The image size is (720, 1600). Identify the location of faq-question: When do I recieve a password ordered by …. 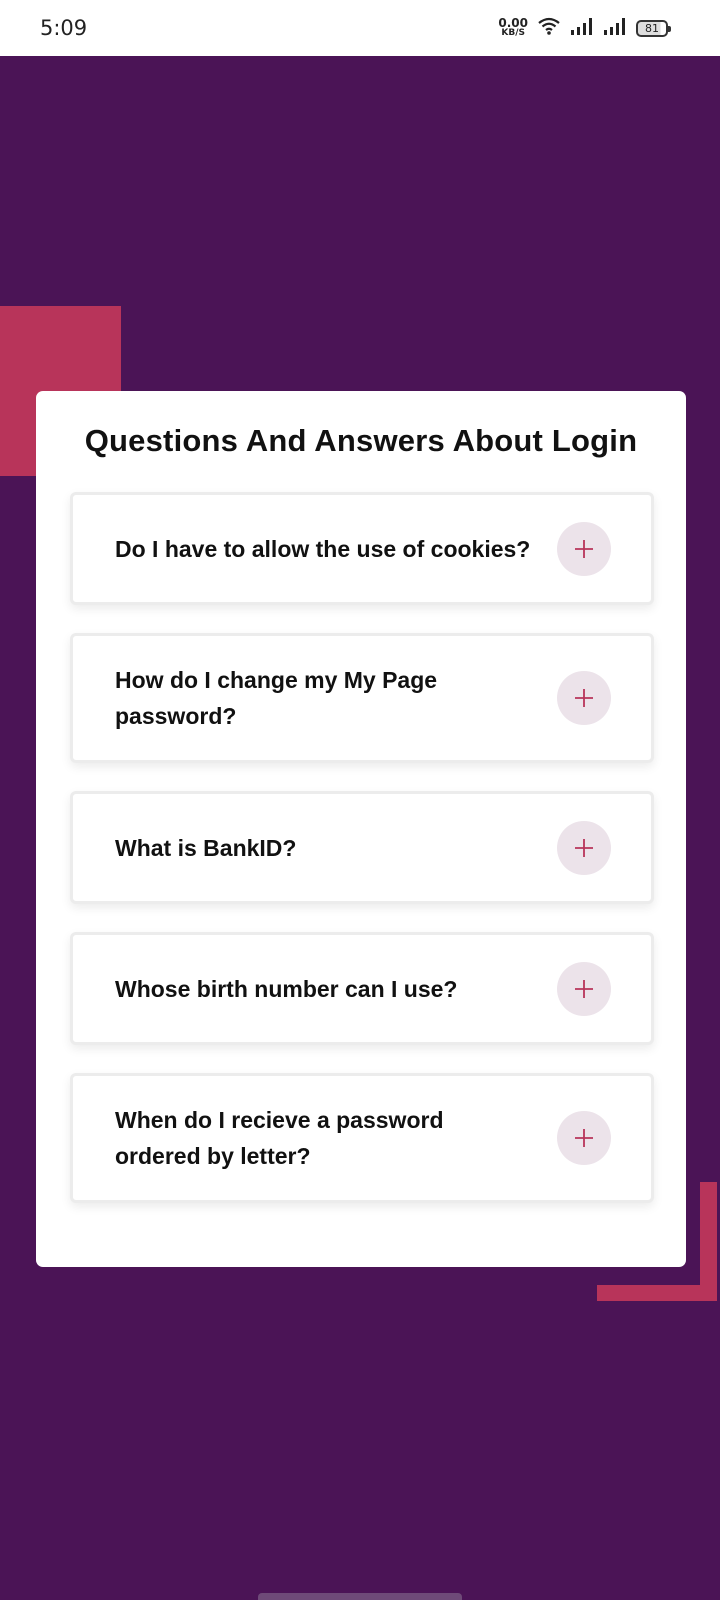
(279, 1138).